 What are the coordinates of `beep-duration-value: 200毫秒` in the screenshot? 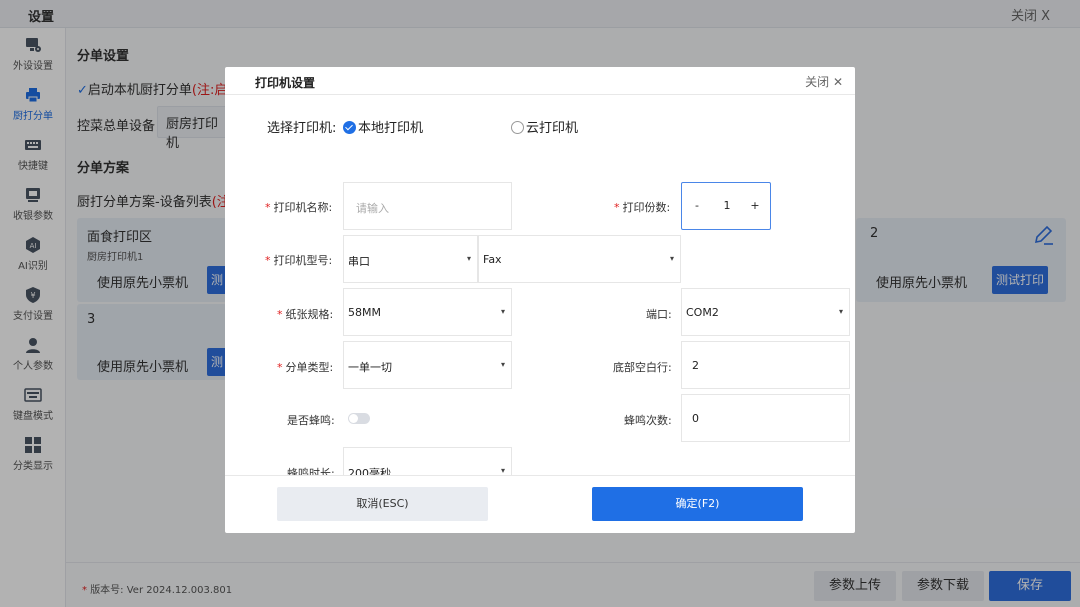 It's located at (369, 471).